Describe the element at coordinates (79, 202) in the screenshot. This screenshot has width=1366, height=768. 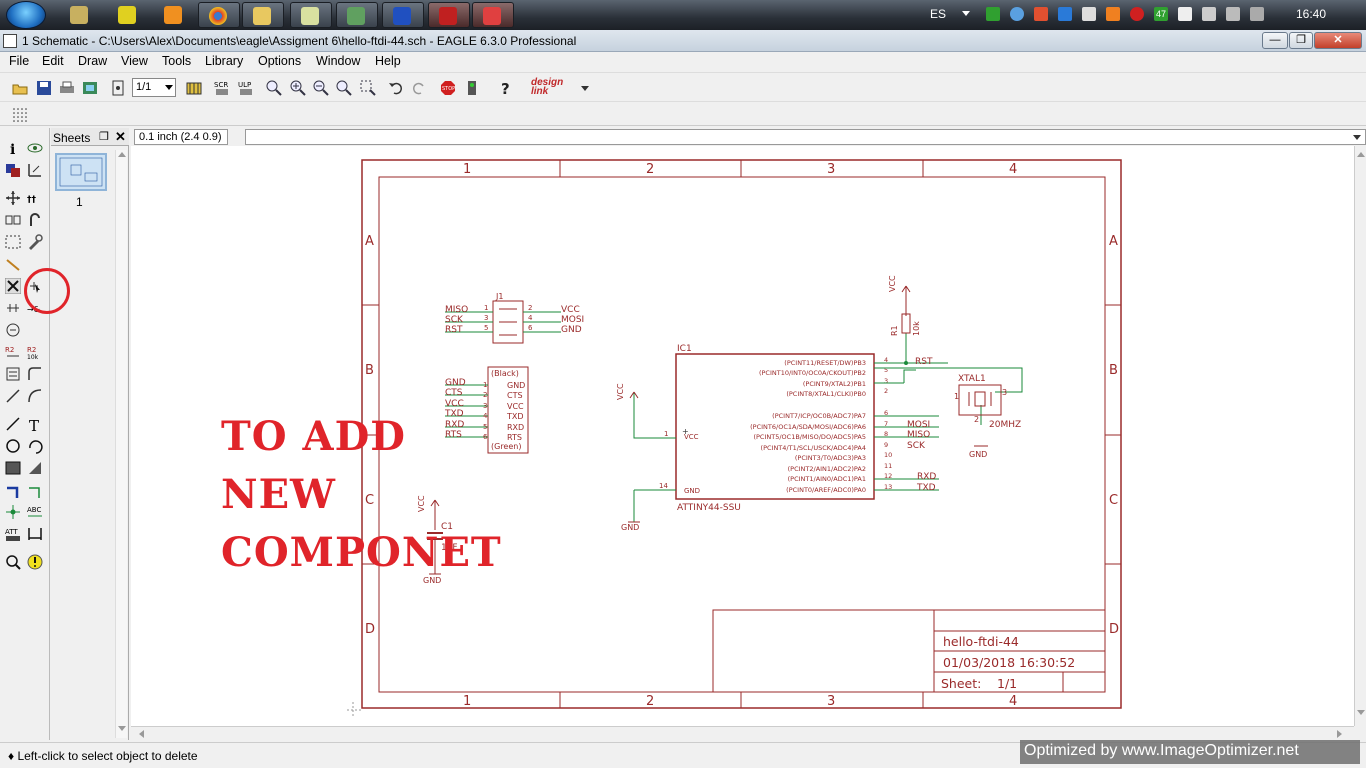
I see `sheet-number: 1` at that location.